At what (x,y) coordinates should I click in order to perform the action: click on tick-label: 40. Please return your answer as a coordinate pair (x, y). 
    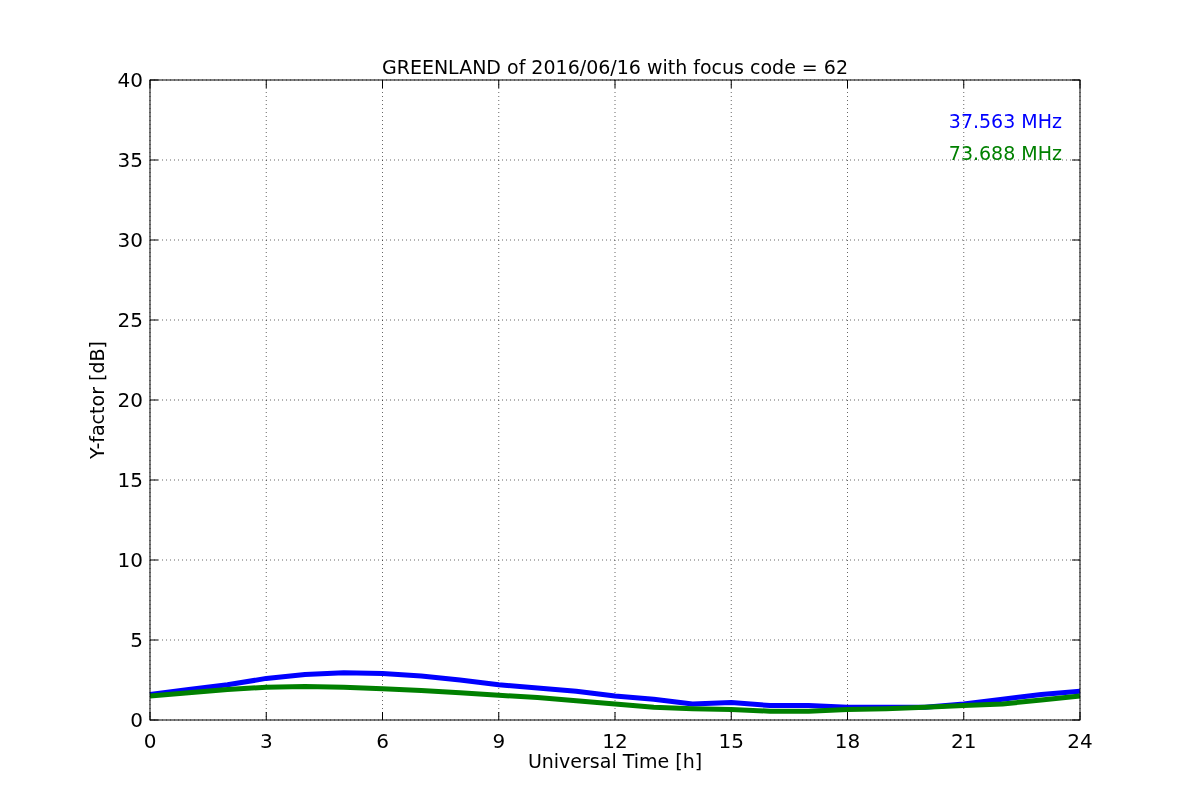
    Looking at the image, I should click on (130, 80).